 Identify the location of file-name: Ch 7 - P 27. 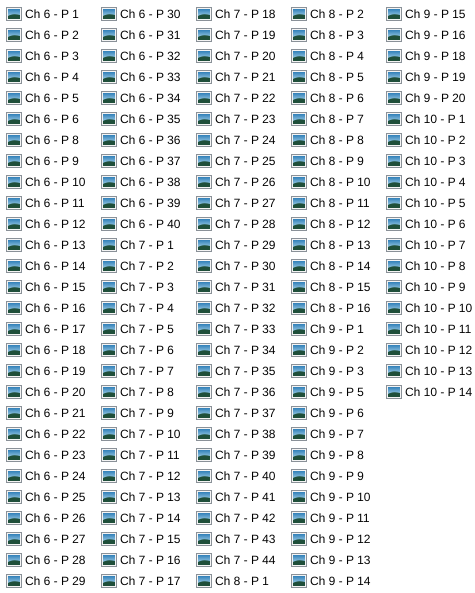
(245, 203).